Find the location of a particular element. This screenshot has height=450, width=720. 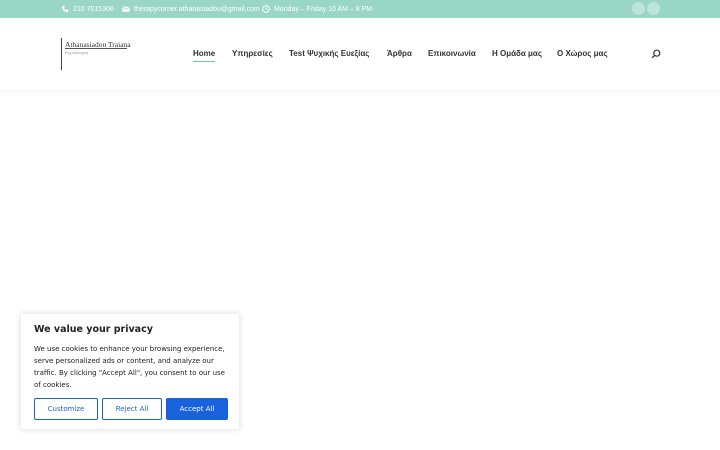

logo-subtitle: Psychologist is located at coordinates (77, 53).